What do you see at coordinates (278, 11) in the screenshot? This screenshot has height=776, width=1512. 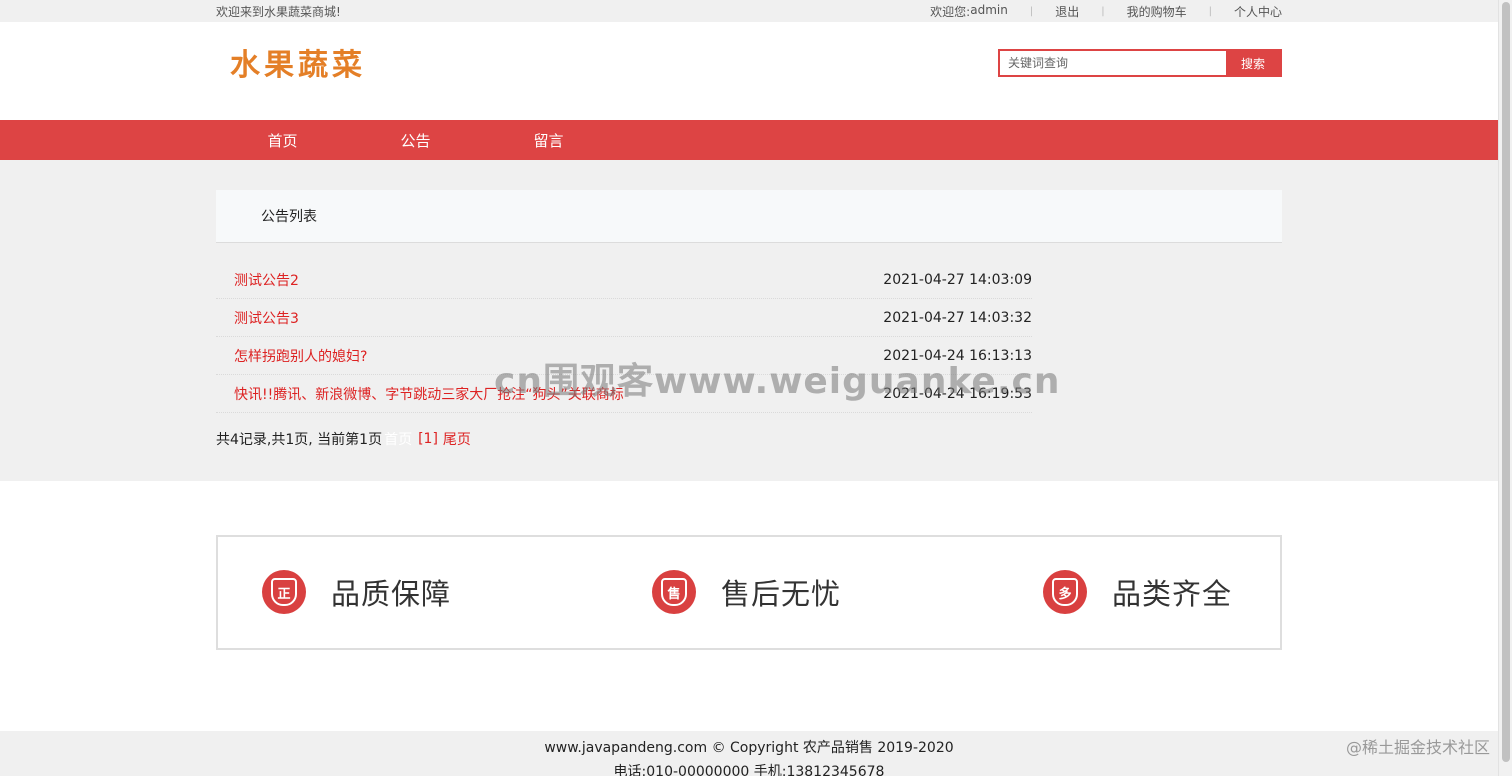 I see `welcome-text: 欢迎来到水果蔬菜商城!` at bounding box center [278, 11].